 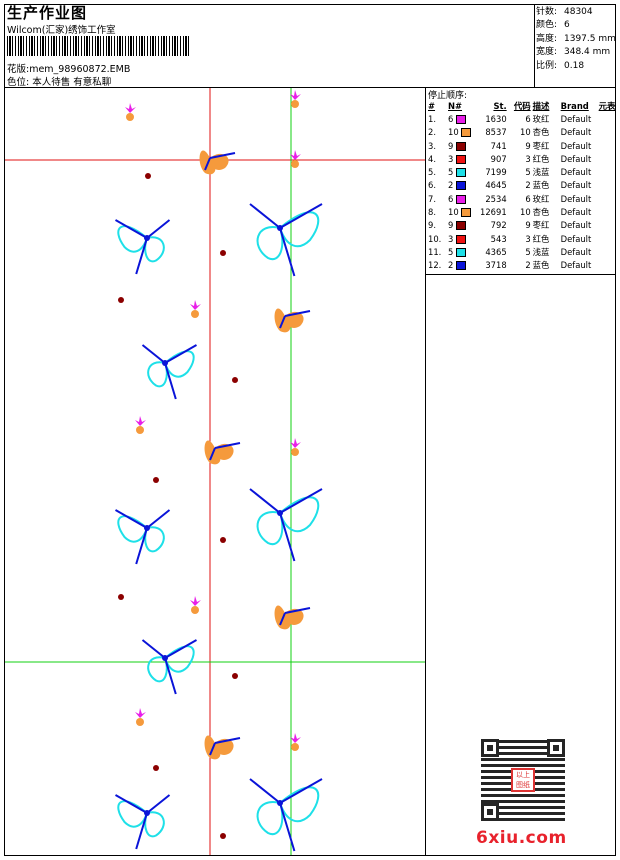 What do you see at coordinates (510, 265) in the screenshot?
I see `stop-row: 12. 2 3718 2 蓝色 Default` at bounding box center [510, 265].